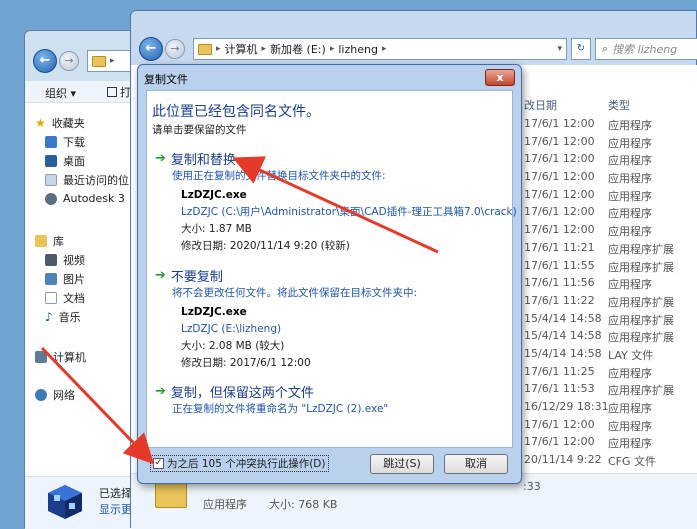 Image resolution: width=697 pixels, height=529 pixels. I want to click on apply-all-checkbox: ✓ 为之后 105 个冲突执行此操作(D), so click(239, 463).